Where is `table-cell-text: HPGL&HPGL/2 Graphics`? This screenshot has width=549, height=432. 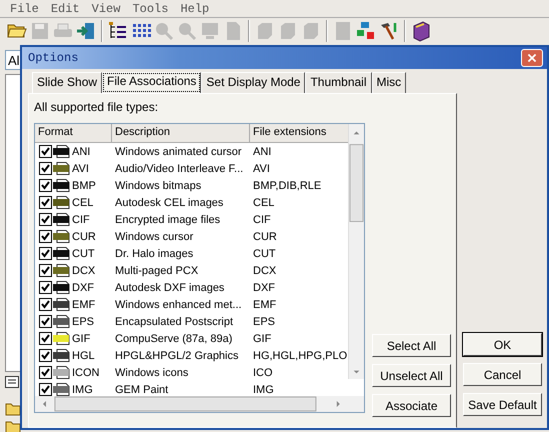 table-cell-text: HPGL&HPGL/2 Graphics is located at coordinates (177, 356).